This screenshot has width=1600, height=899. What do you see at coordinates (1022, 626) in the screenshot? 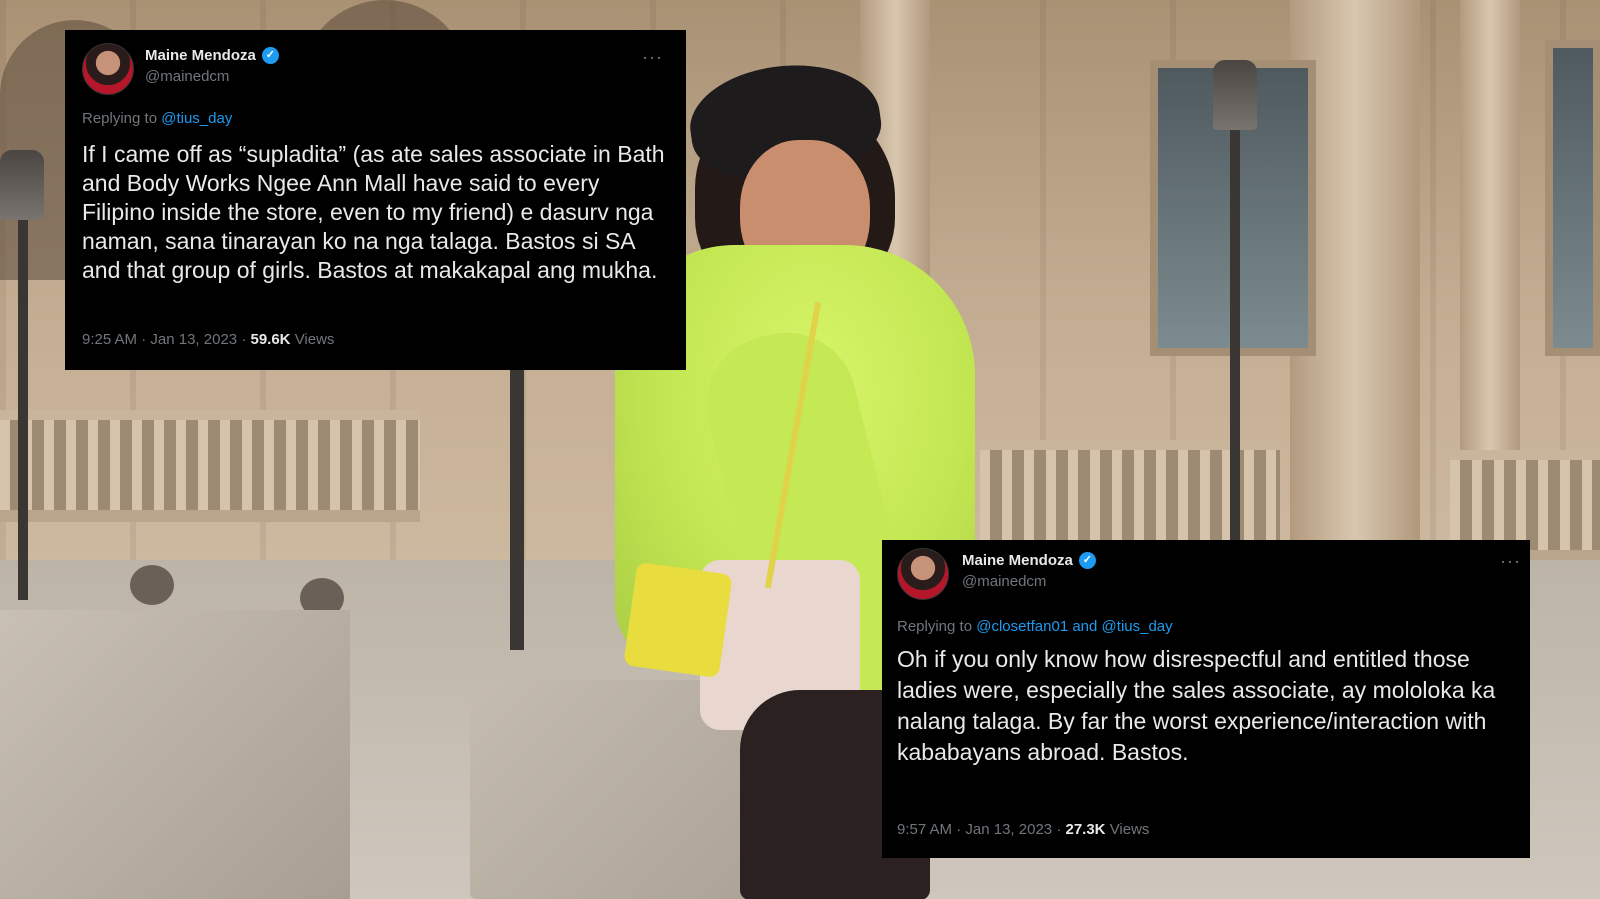
I see `mention-link: @closetfan01` at bounding box center [1022, 626].